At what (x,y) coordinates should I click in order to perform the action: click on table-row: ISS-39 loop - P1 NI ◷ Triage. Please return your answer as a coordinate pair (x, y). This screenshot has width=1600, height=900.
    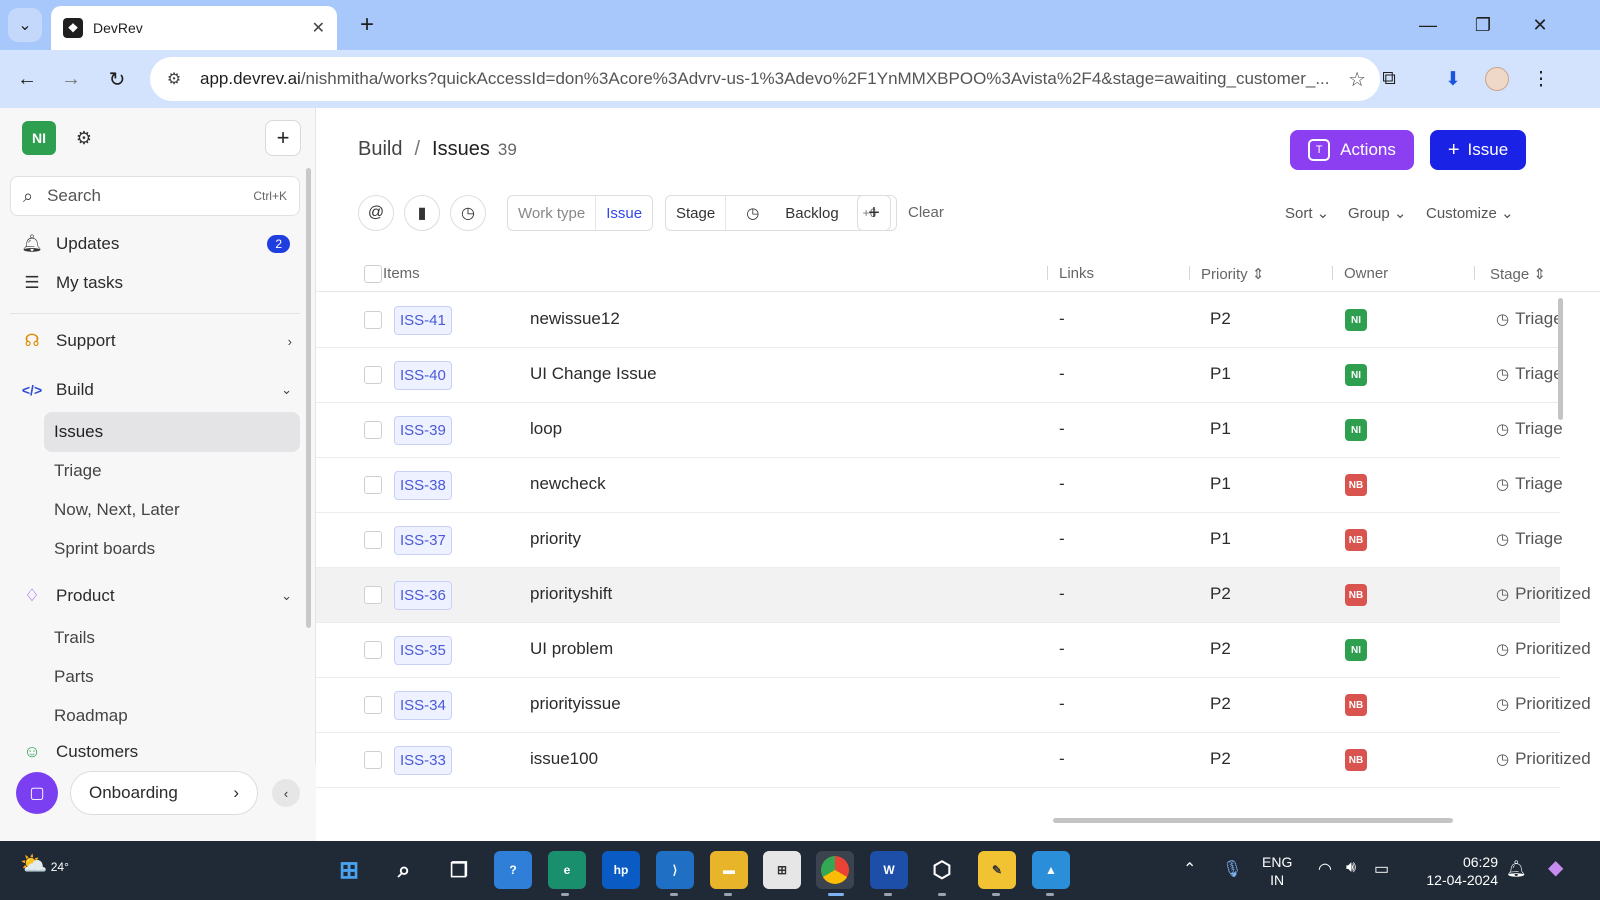
    Looking at the image, I should click on (939, 430).